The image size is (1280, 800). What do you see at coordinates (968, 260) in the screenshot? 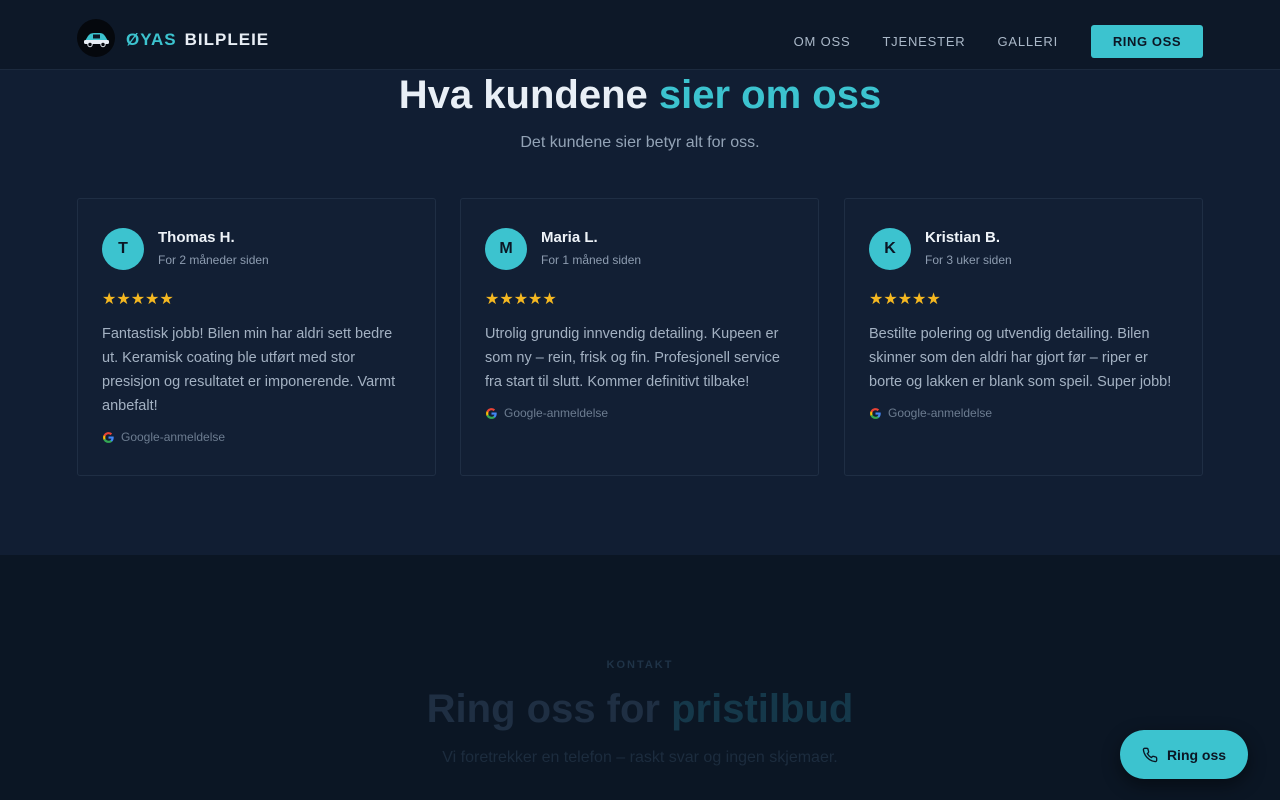
I see `review-time: For 3 uker siden` at bounding box center [968, 260].